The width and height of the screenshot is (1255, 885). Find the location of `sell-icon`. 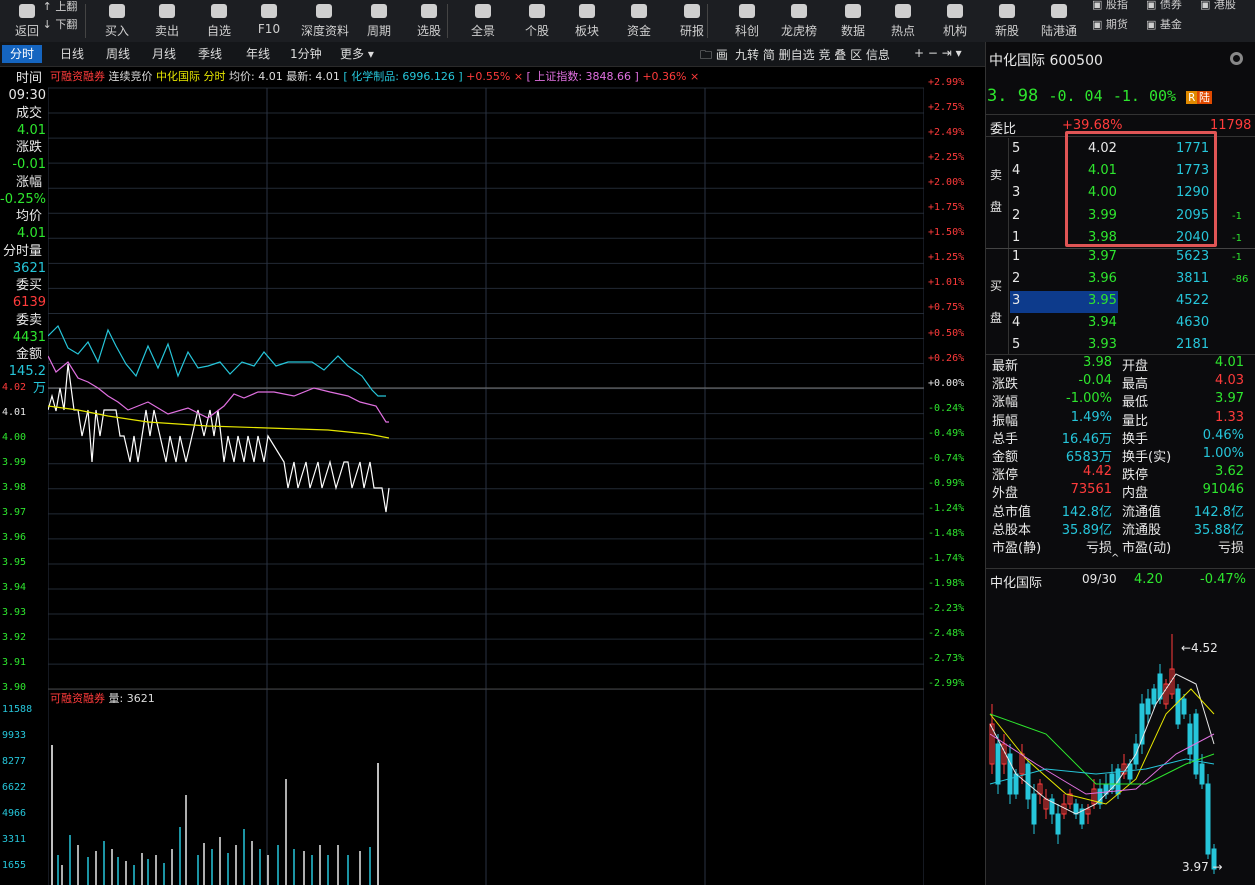

sell-icon is located at coordinates (167, 11).